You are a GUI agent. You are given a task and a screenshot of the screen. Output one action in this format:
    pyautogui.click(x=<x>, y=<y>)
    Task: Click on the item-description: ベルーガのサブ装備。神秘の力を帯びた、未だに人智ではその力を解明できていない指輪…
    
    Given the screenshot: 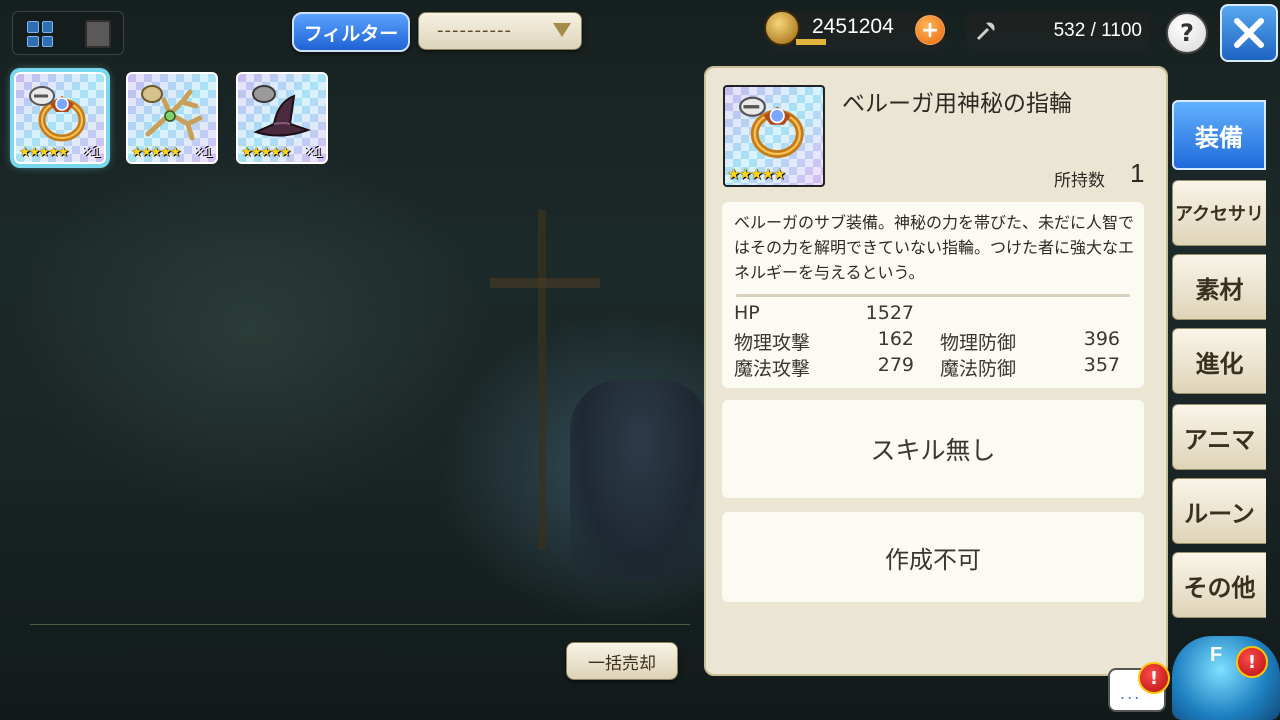 What is the action you would take?
    pyautogui.click(x=934, y=247)
    